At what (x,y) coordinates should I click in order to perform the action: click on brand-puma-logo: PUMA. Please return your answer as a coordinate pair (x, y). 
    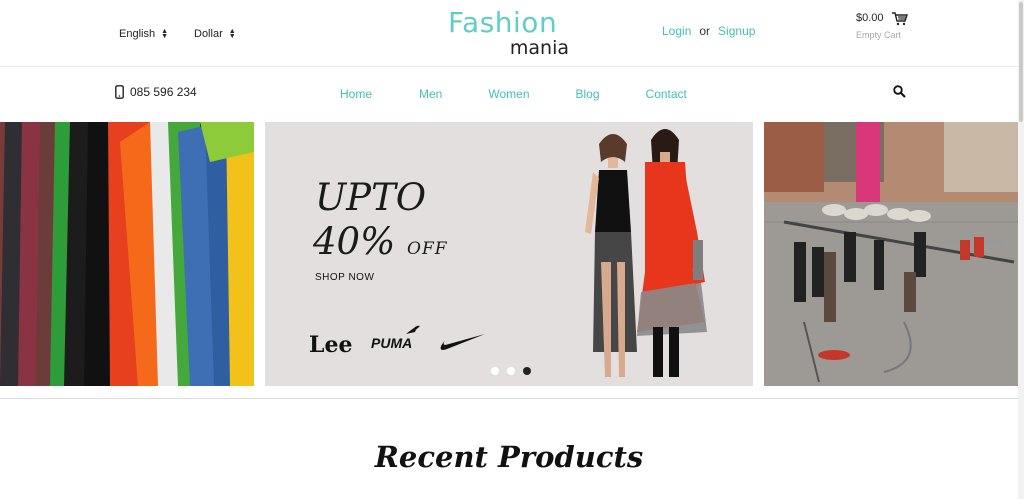
    Looking at the image, I should click on (392, 343).